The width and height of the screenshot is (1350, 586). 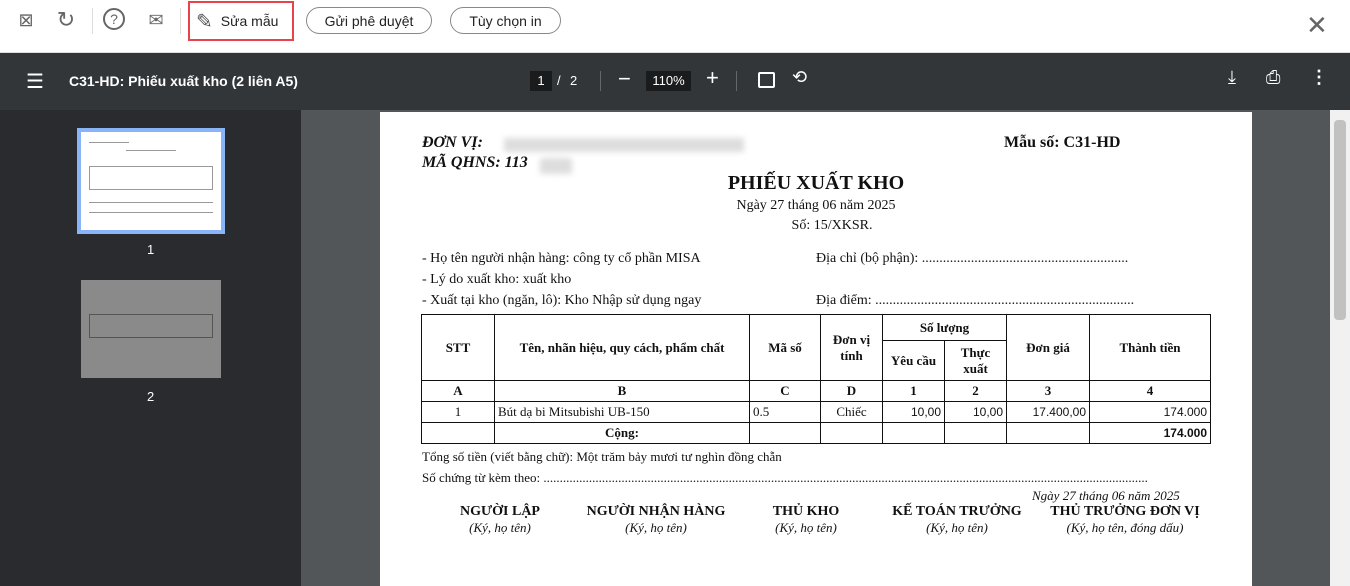 I want to click on signer-receiver: NGƯỜI NHẬN HÀNG (Ký, họ tên), so click(x=656, y=519).